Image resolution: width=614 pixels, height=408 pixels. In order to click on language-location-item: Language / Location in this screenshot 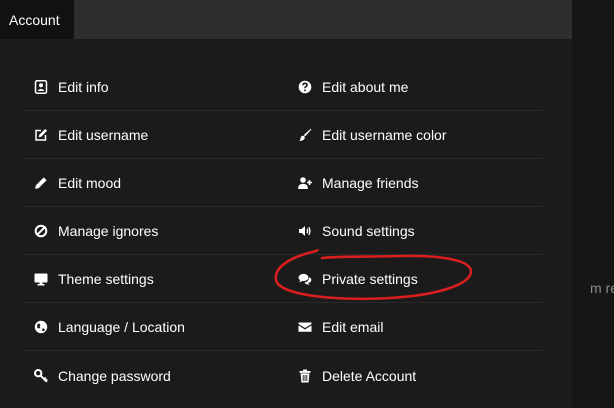, I will do `click(156, 327)`.